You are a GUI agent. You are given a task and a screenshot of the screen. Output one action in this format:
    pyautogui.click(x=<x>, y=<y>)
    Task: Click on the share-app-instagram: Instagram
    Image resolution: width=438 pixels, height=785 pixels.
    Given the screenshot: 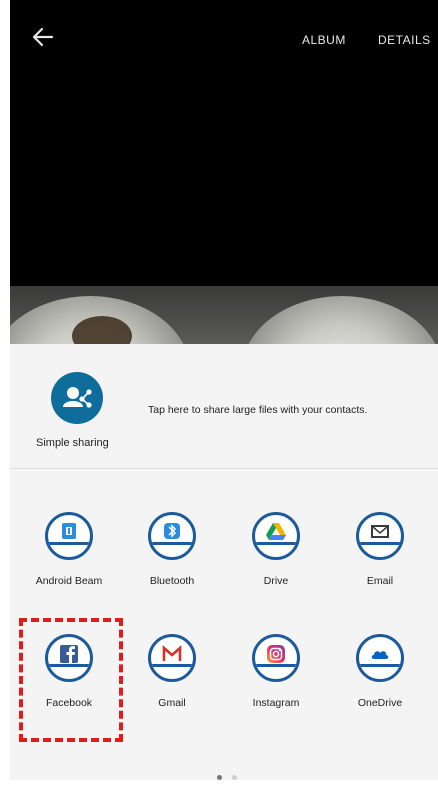 What is the action you would take?
    pyautogui.click(x=276, y=689)
    